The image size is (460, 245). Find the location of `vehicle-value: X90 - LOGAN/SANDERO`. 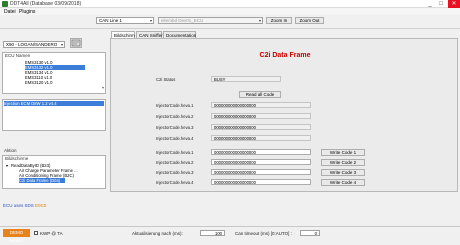

vehicle-value: X90 - LOGAN/SANDERO is located at coordinates (32, 44).